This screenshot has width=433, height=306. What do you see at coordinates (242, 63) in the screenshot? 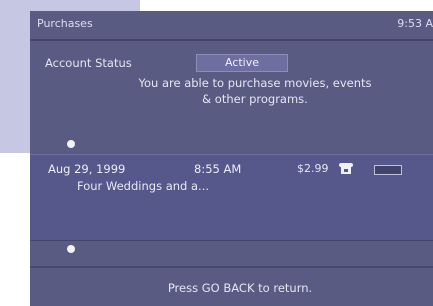
I see `account-status-value: Active` at bounding box center [242, 63].